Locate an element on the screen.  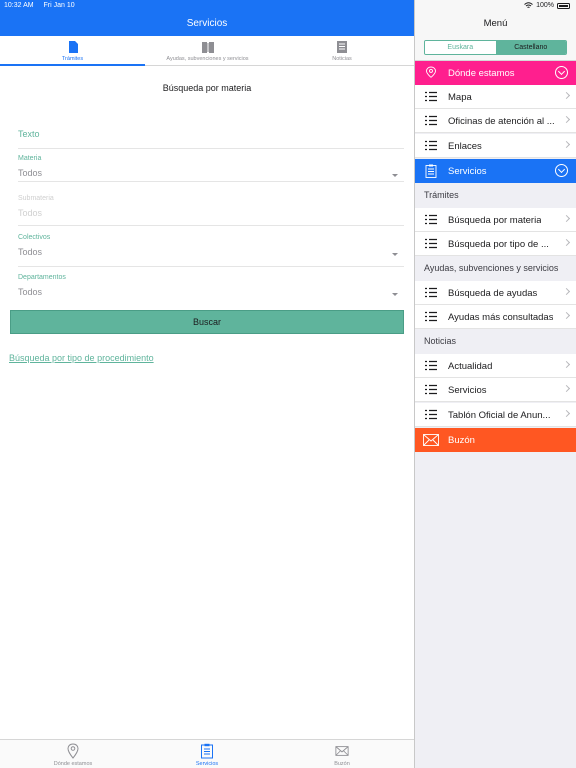
menu-item-actualidad: Actualidad is located at coordinates (495, 366).